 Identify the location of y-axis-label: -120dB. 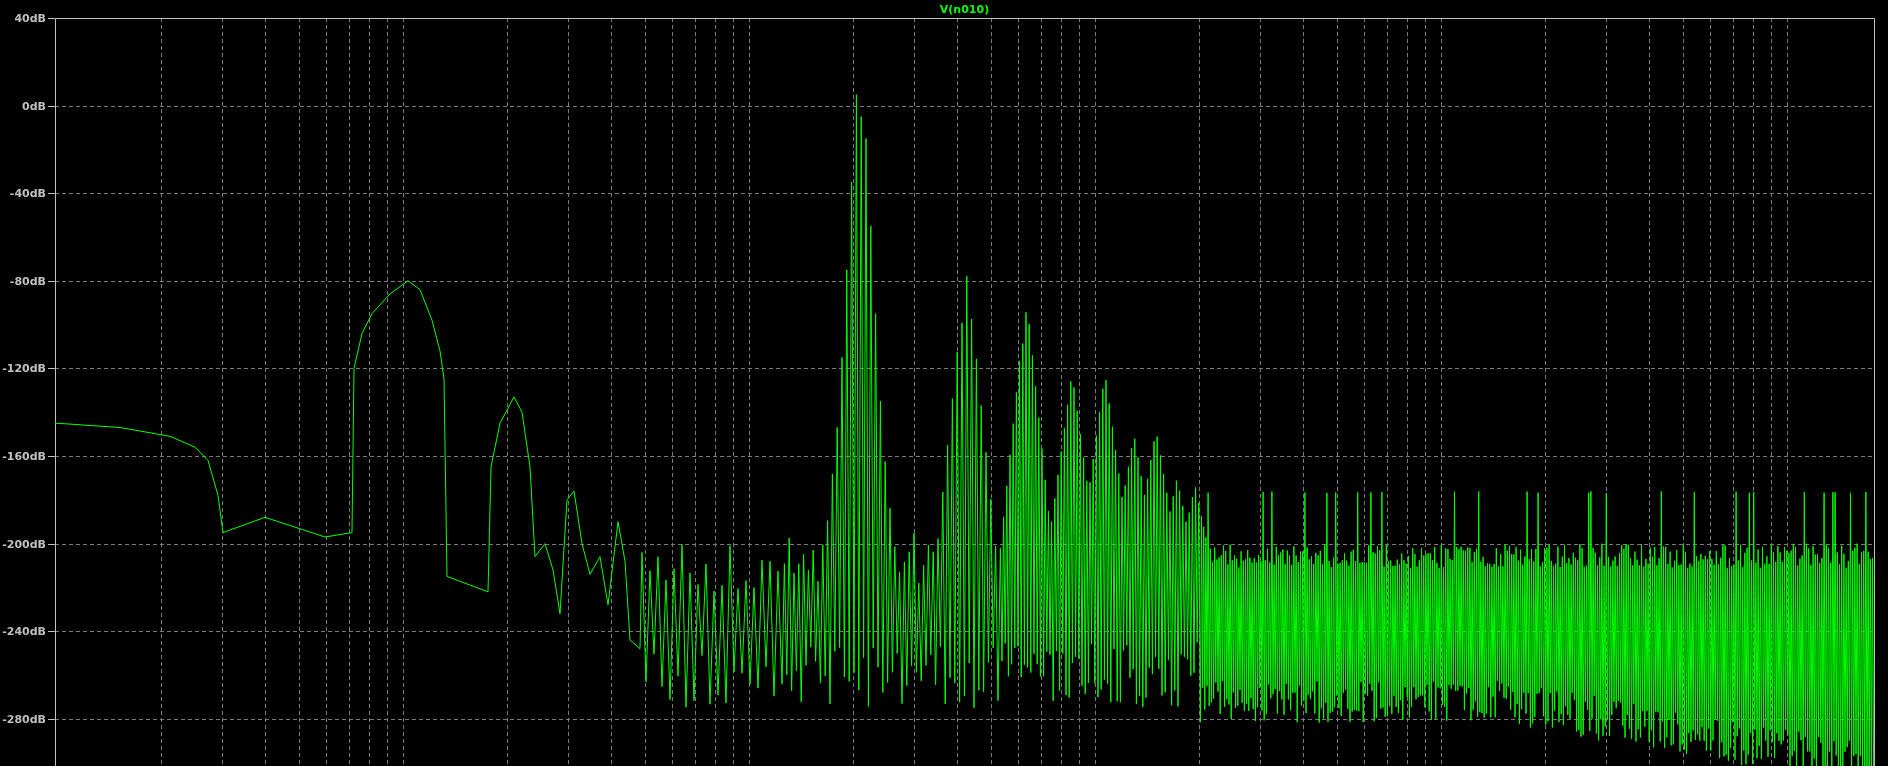
(24, 368).